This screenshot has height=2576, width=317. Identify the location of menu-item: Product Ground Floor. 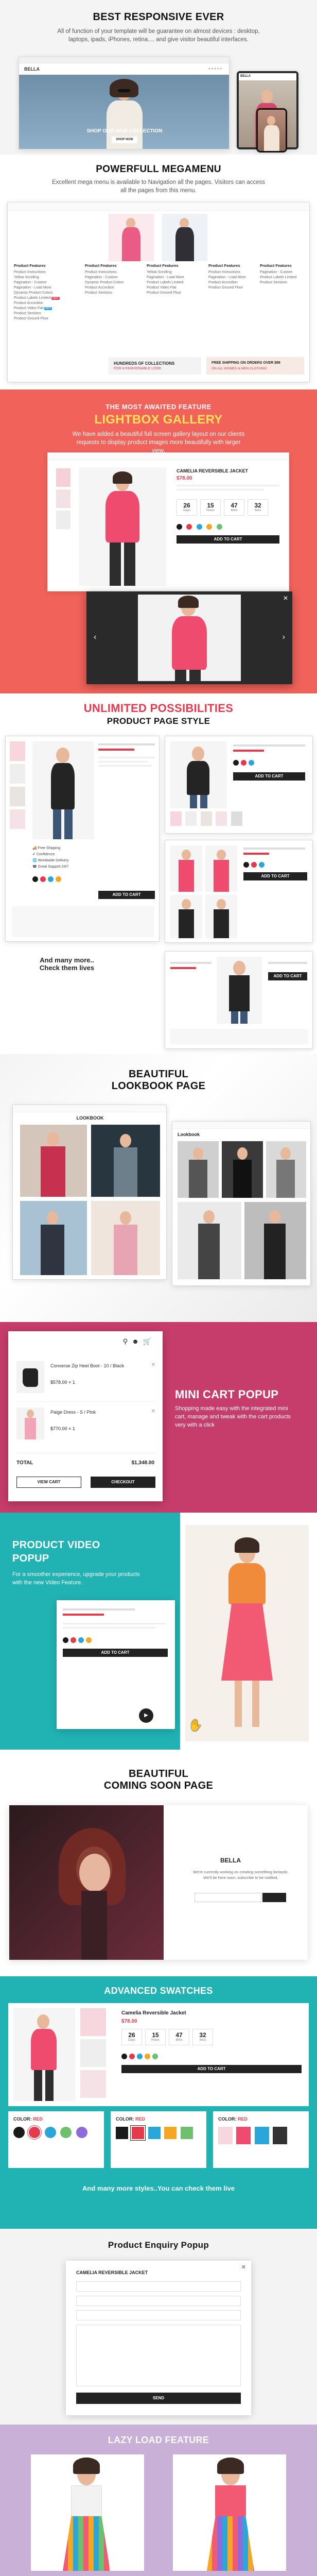
(45, 318).